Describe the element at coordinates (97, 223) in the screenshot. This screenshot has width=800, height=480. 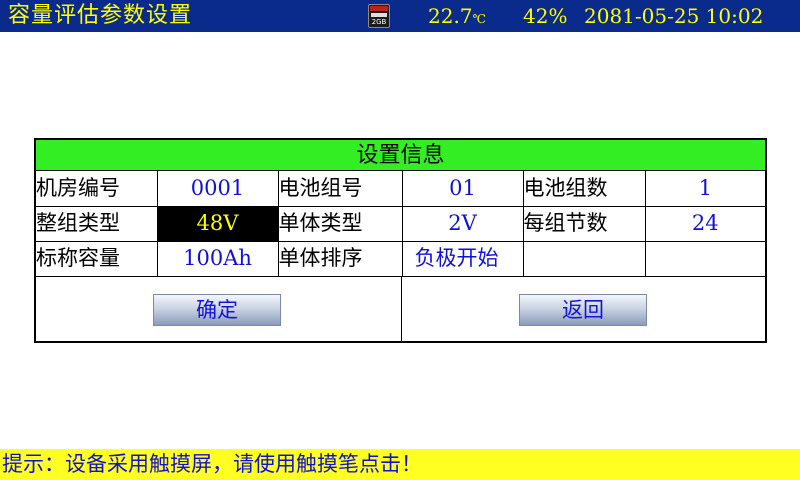
I see `group-type-label: 整组类型` at that location.